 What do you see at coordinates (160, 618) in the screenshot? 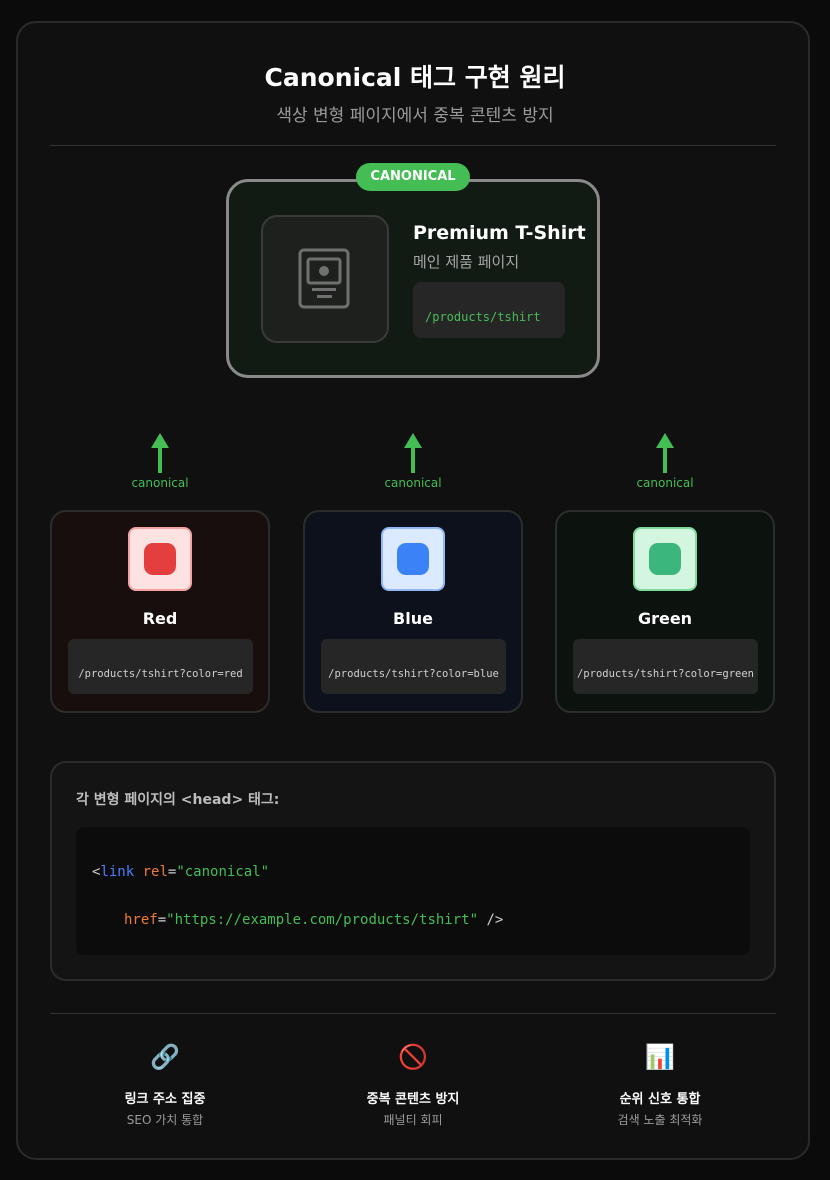
I see `variant-name: Red` at bounding box center [160, 618].